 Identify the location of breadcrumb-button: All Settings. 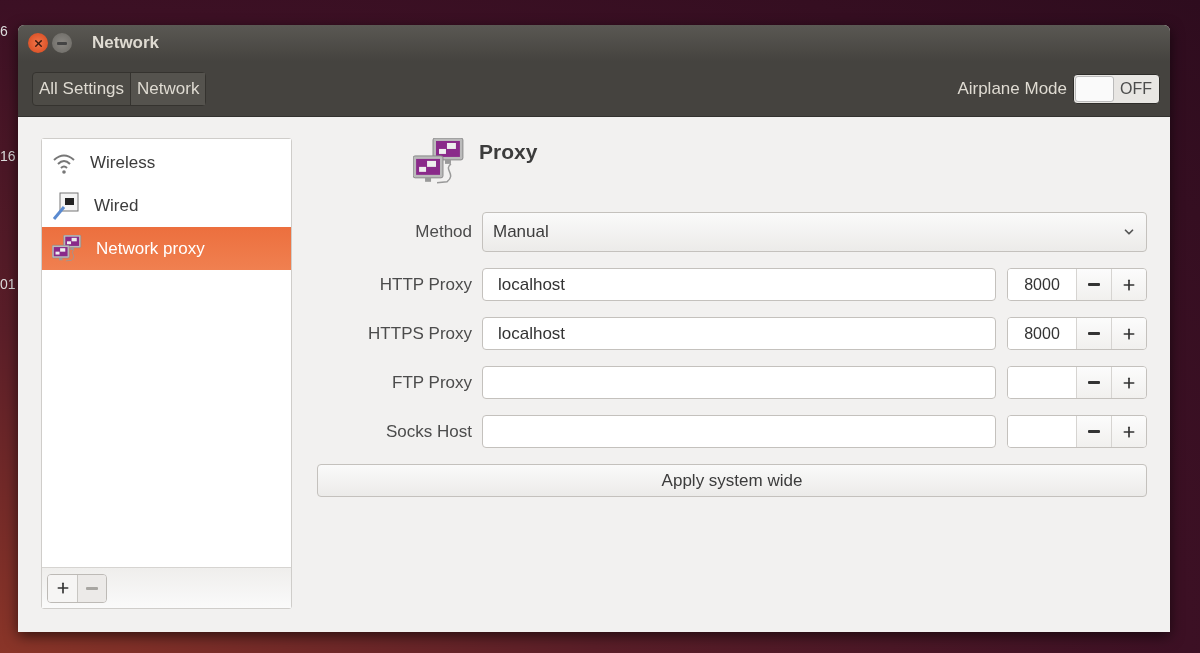
(82, 88).